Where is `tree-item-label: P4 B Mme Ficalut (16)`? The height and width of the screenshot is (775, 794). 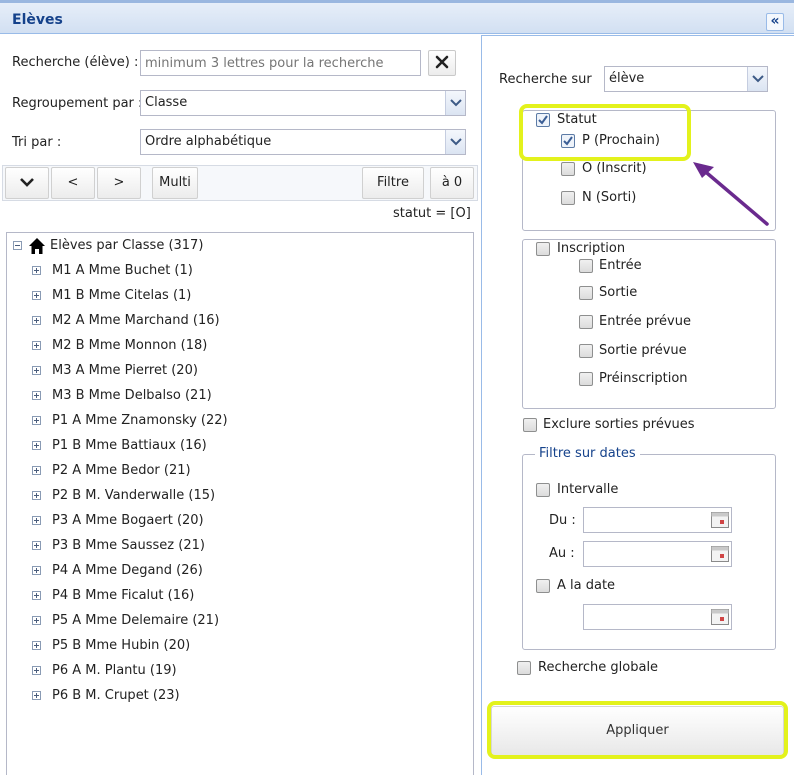
tree-item-label: P4 B Mme Ficalut (16) is located at coordinates (123, 595).